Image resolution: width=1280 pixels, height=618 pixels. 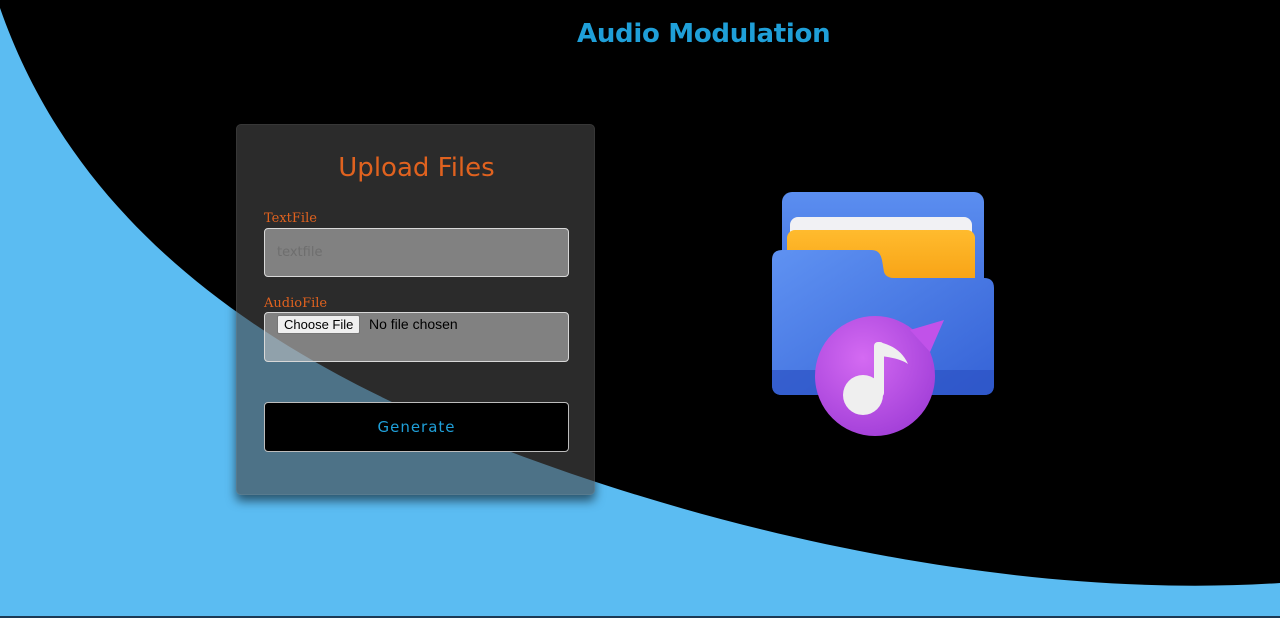 What do you see at coordinates (416, 168) in the screenshot?
I see `upload-card-title: Upload Files` at bounding box center [416, 168].